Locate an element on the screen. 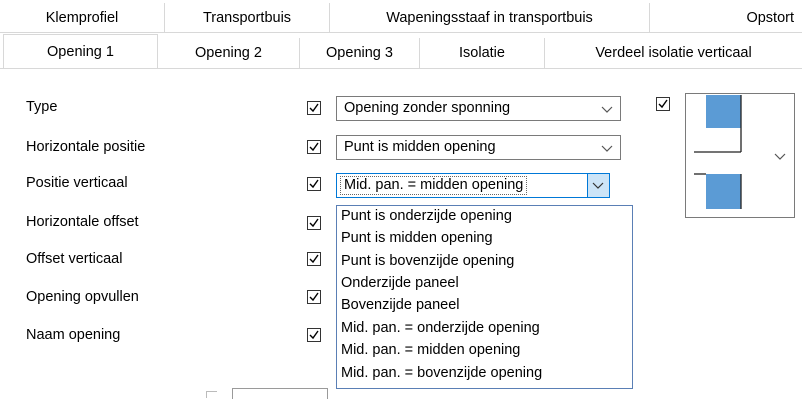 The width and height of the screenshot is (802, 399). tab-label: Opening 3 is located at coordinates (359, 53).